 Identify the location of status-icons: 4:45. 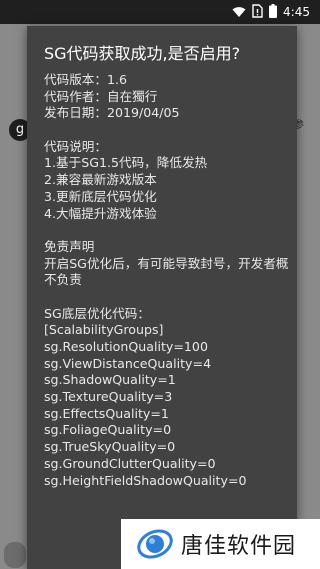
(271, 12).